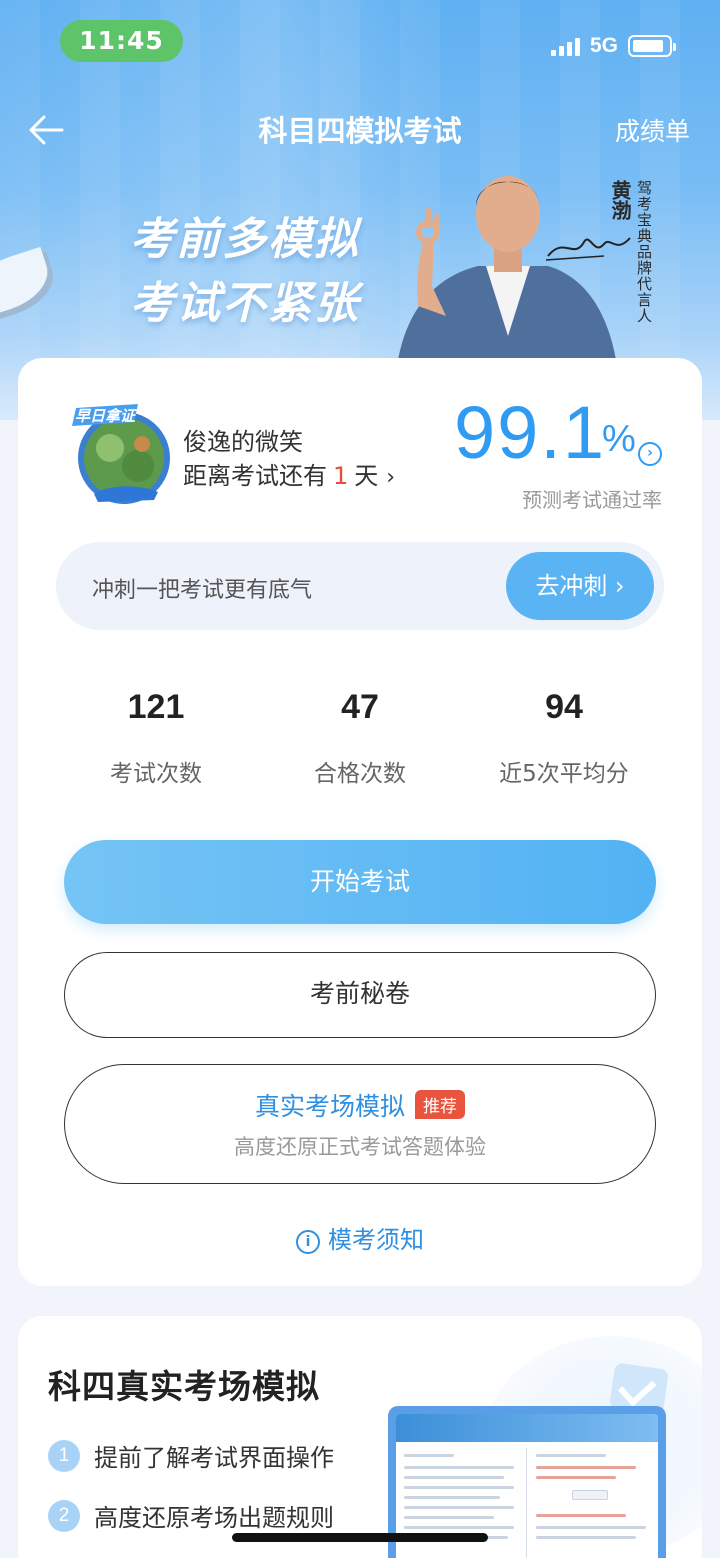 The width and height of the screenshot is (720, 1558). What do you see at coordinates (619, 439) in the screenshot?
I see `pass-rate-unit: %` at bounding box center [619, 439].